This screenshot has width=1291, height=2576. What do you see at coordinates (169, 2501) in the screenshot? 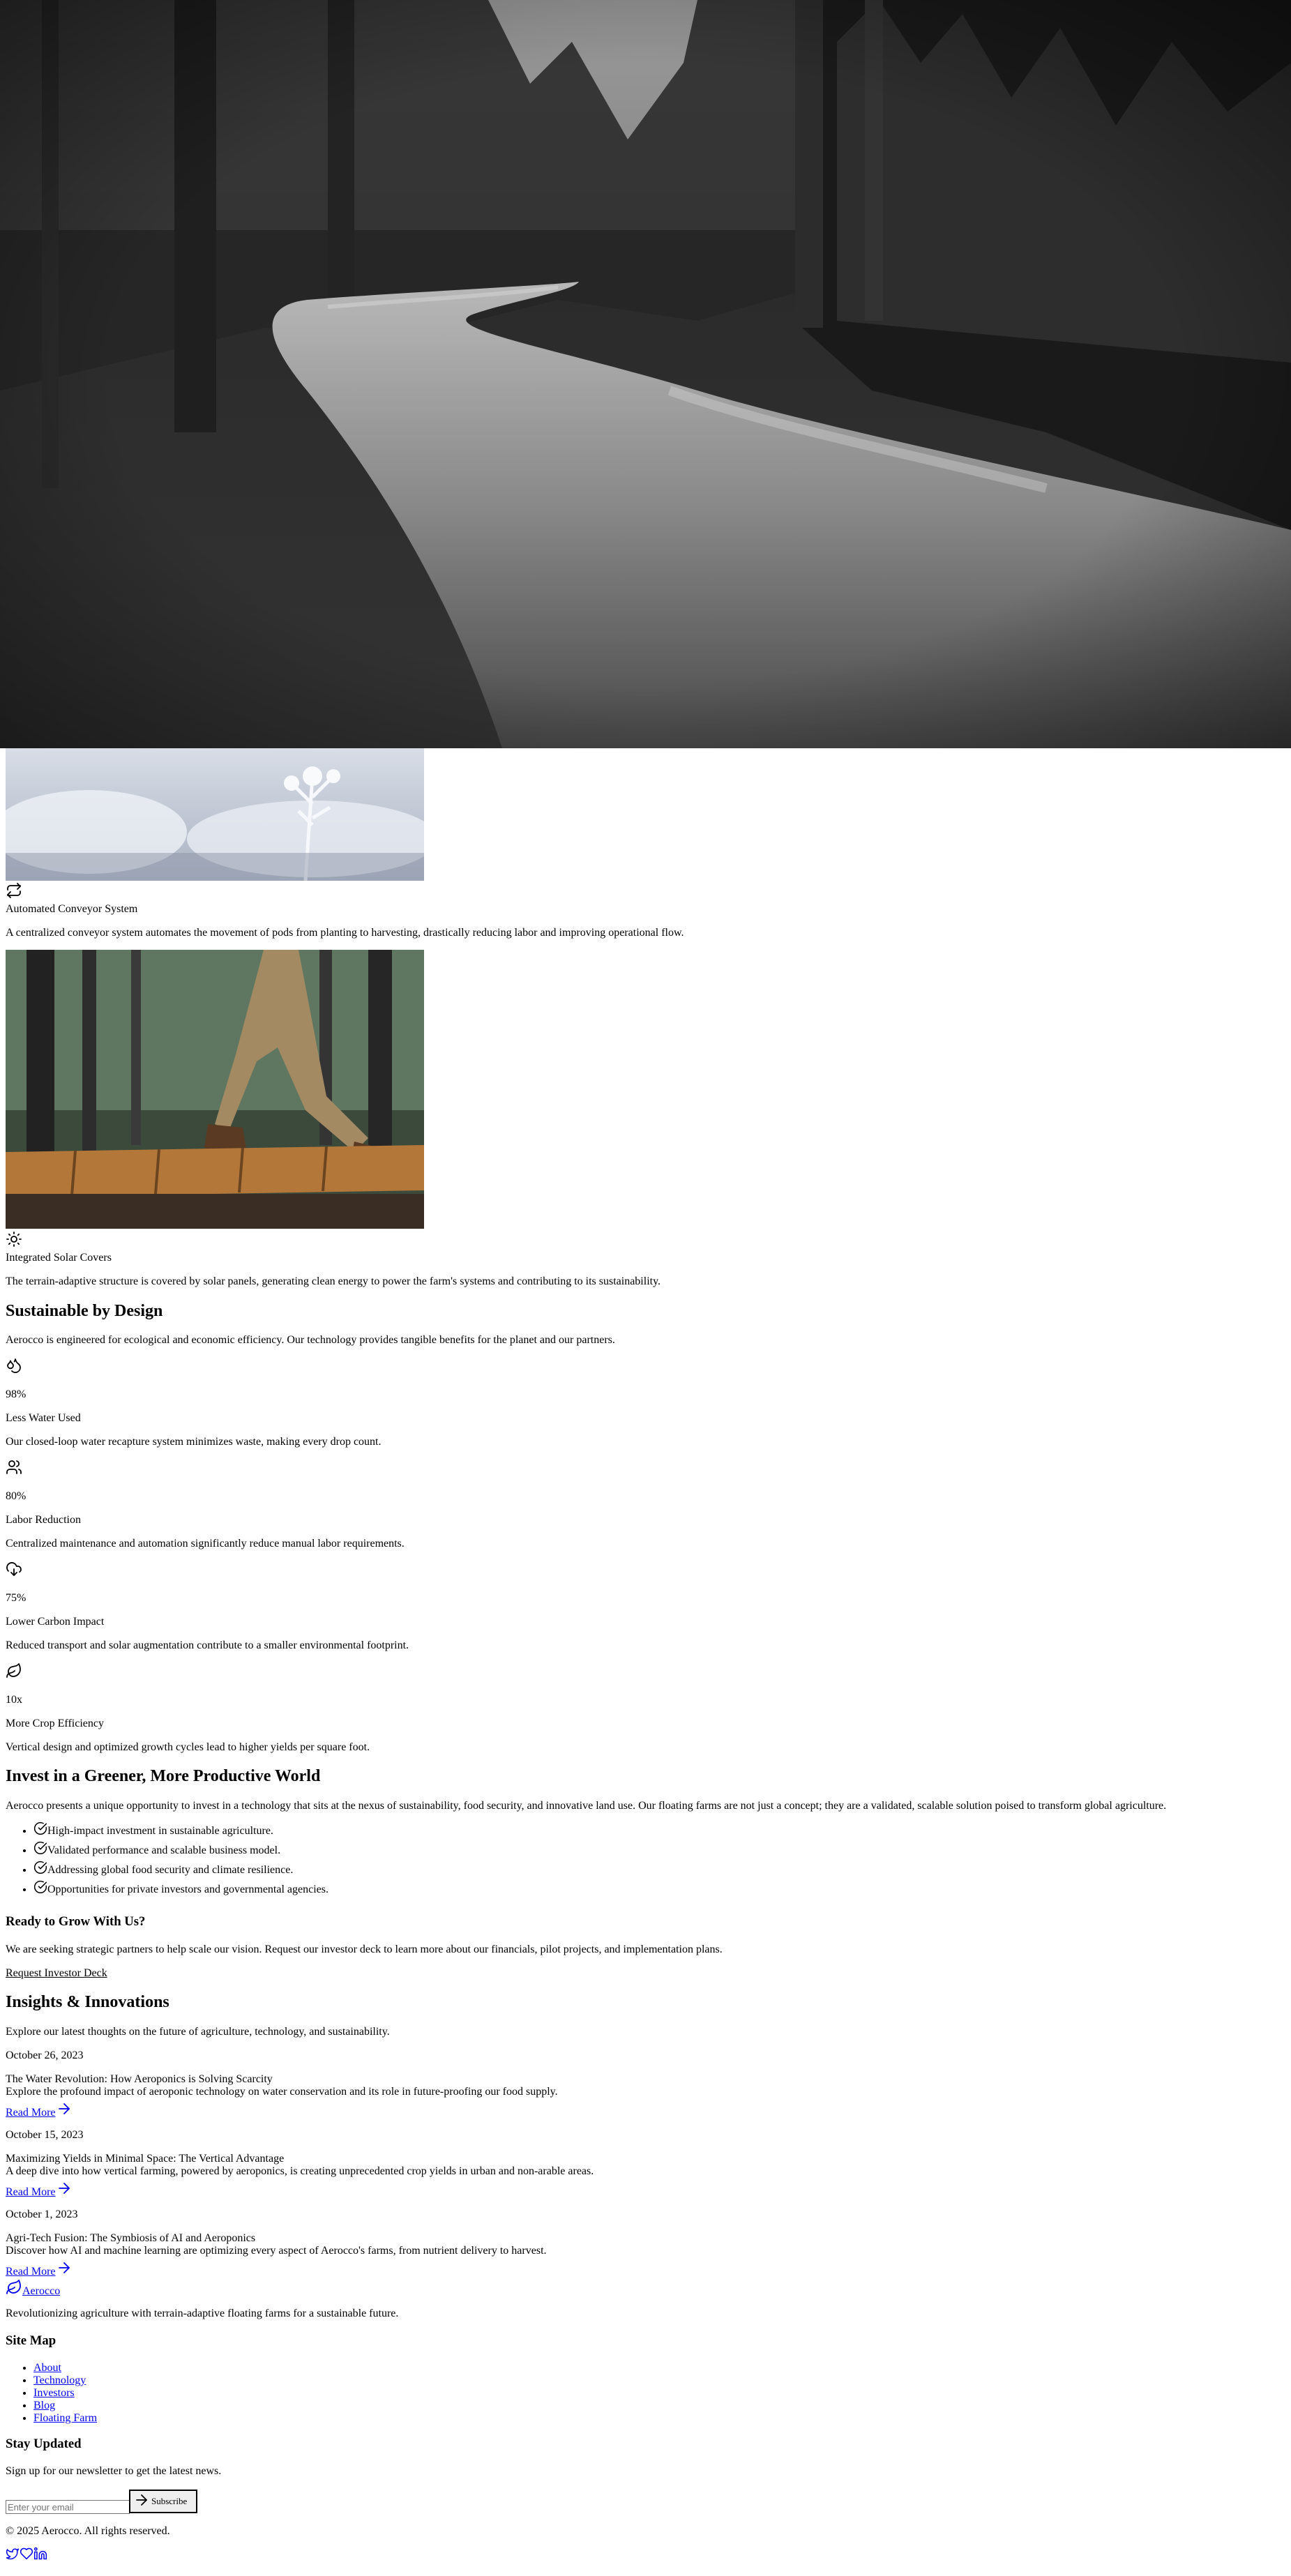
I see `subscribe-label: Subscribe` at bounding box center [169, 2501].